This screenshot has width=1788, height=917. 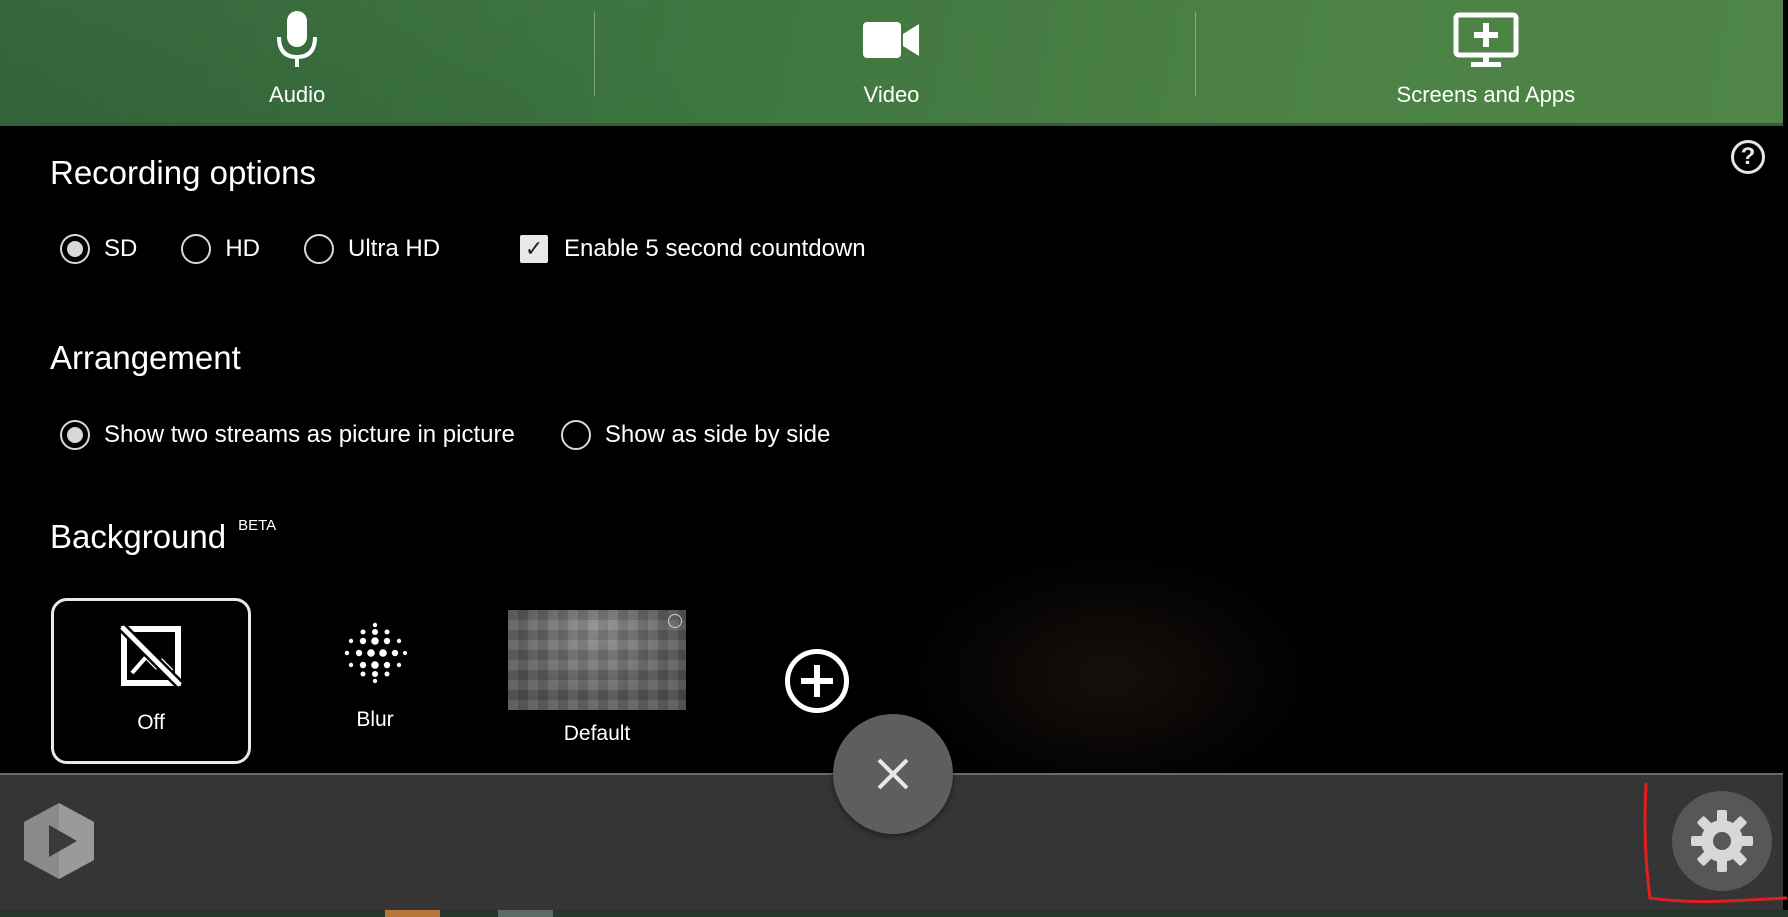 What do you see at coordinates (375, 719) in the screenshot?
I see `background-blur-label: Blur` at bounding box center [375, 719].